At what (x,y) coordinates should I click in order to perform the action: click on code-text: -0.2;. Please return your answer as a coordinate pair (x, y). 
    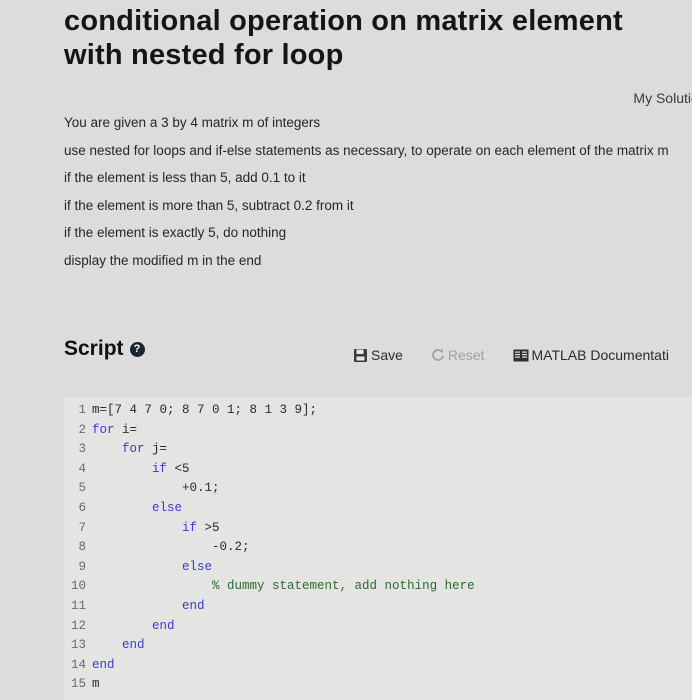
    Looking at the image, I should click on (231, 547).